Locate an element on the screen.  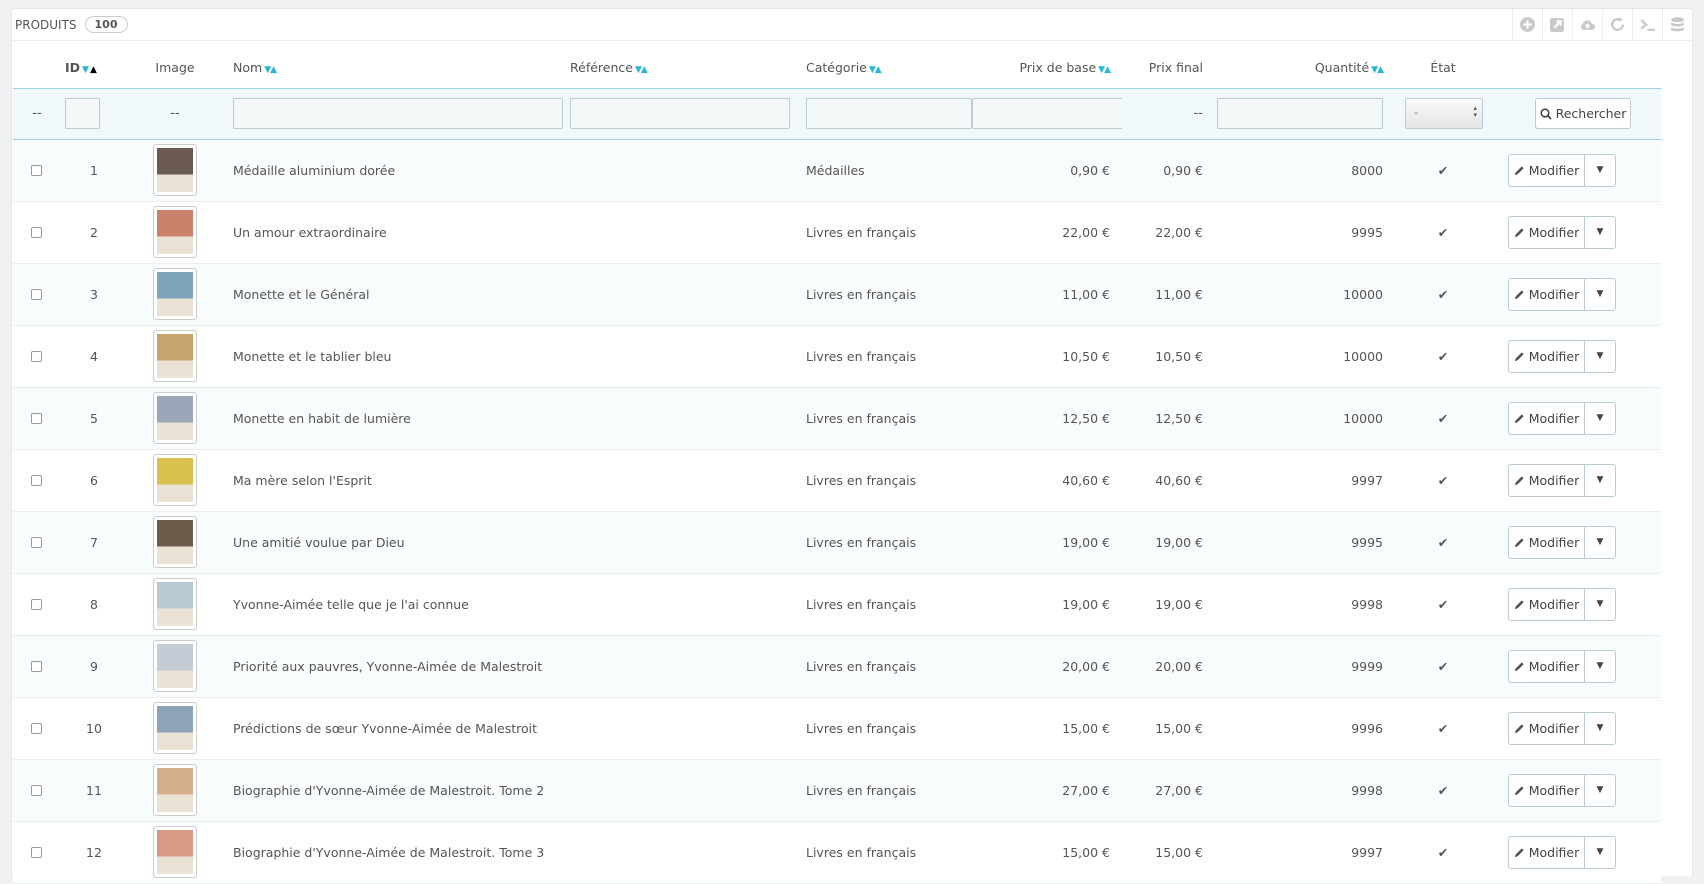
terminal-icon is located at coordinates (1647, 24).